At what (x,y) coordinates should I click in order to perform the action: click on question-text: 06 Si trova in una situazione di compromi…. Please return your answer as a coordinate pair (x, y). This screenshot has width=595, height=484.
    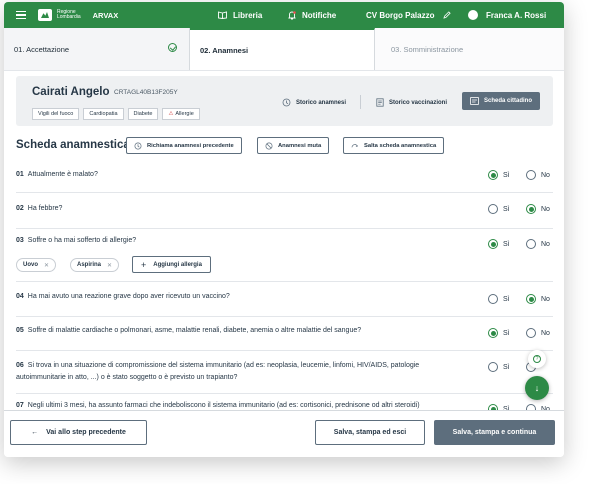
    Looking at the image, I should click on (246, 372).